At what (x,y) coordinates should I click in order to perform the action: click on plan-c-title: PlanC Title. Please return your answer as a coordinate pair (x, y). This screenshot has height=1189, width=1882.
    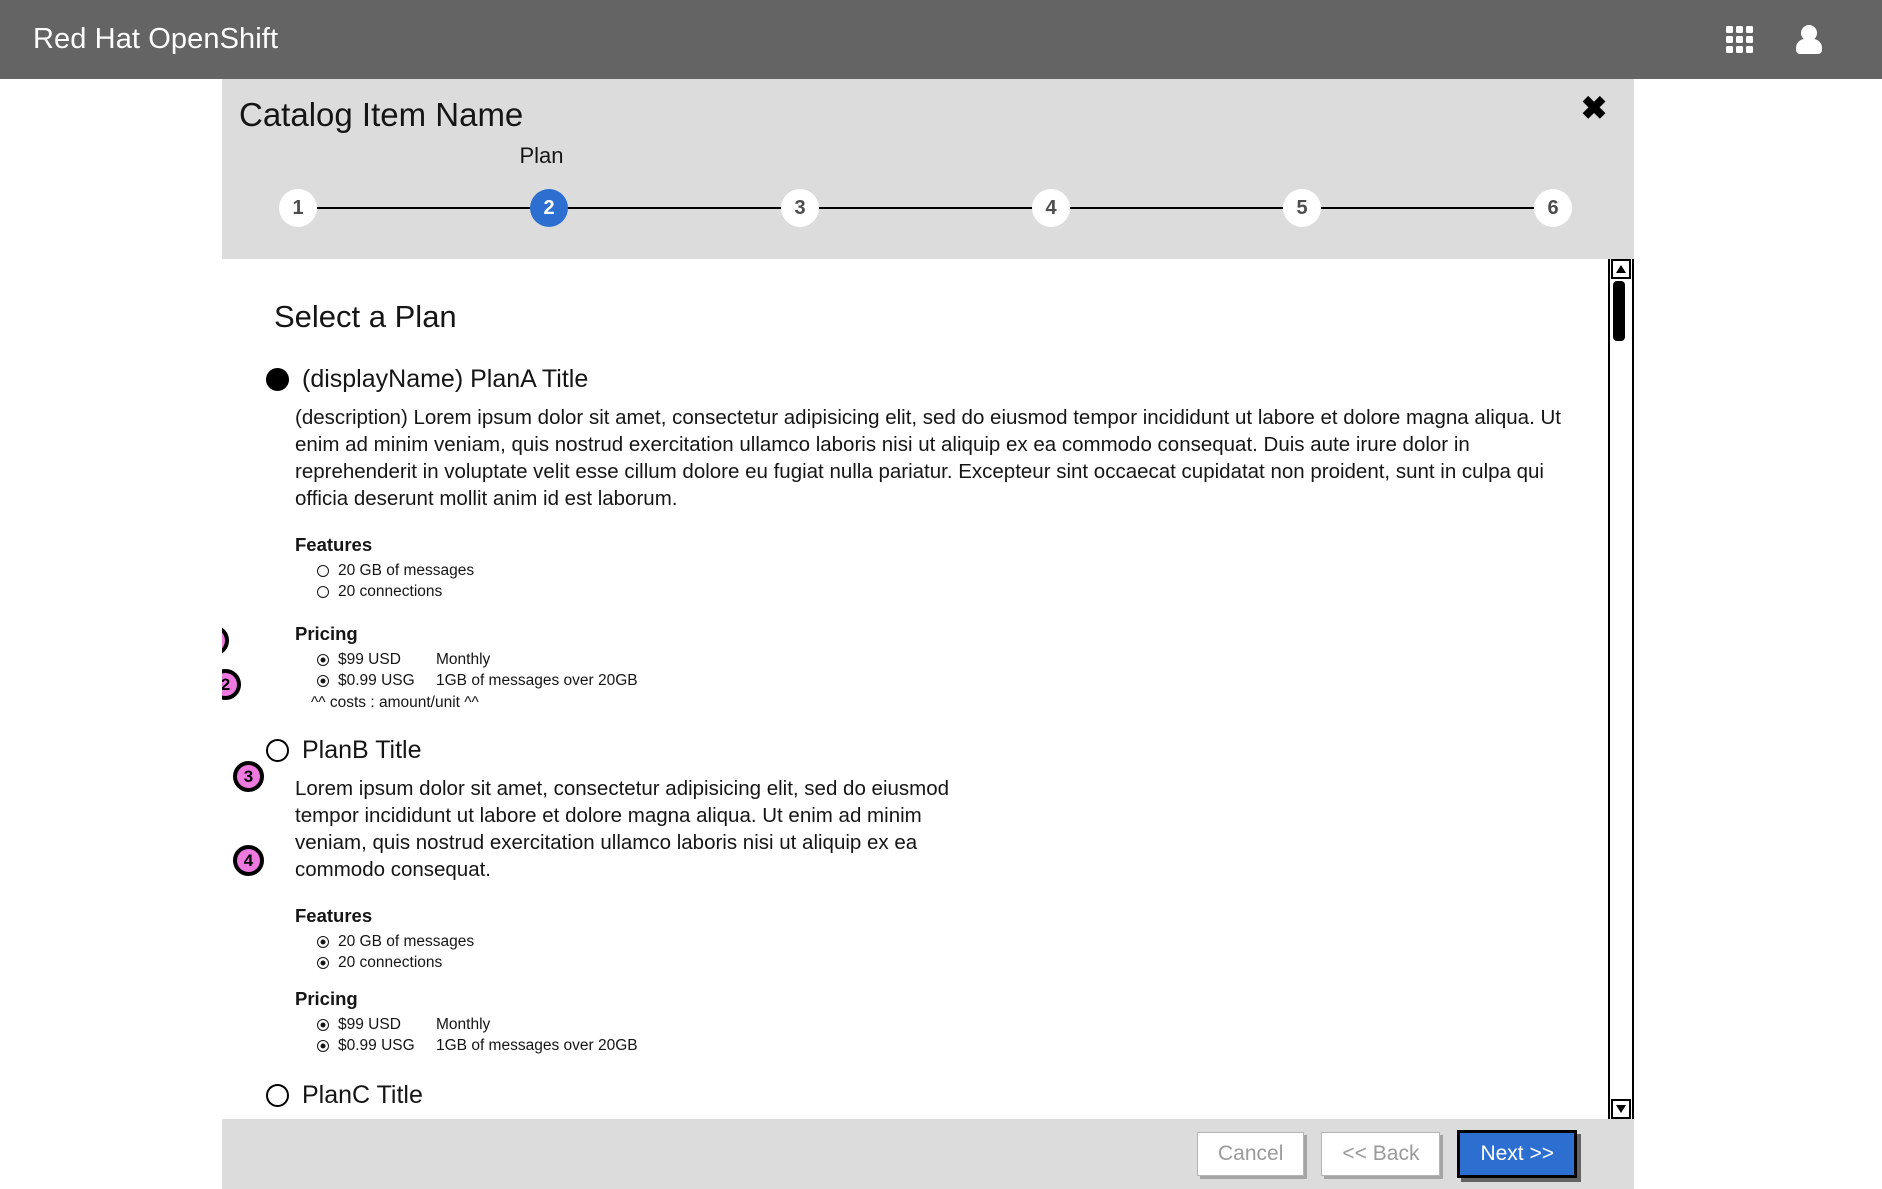
    Looking at the image, I should click on (362, 1095).